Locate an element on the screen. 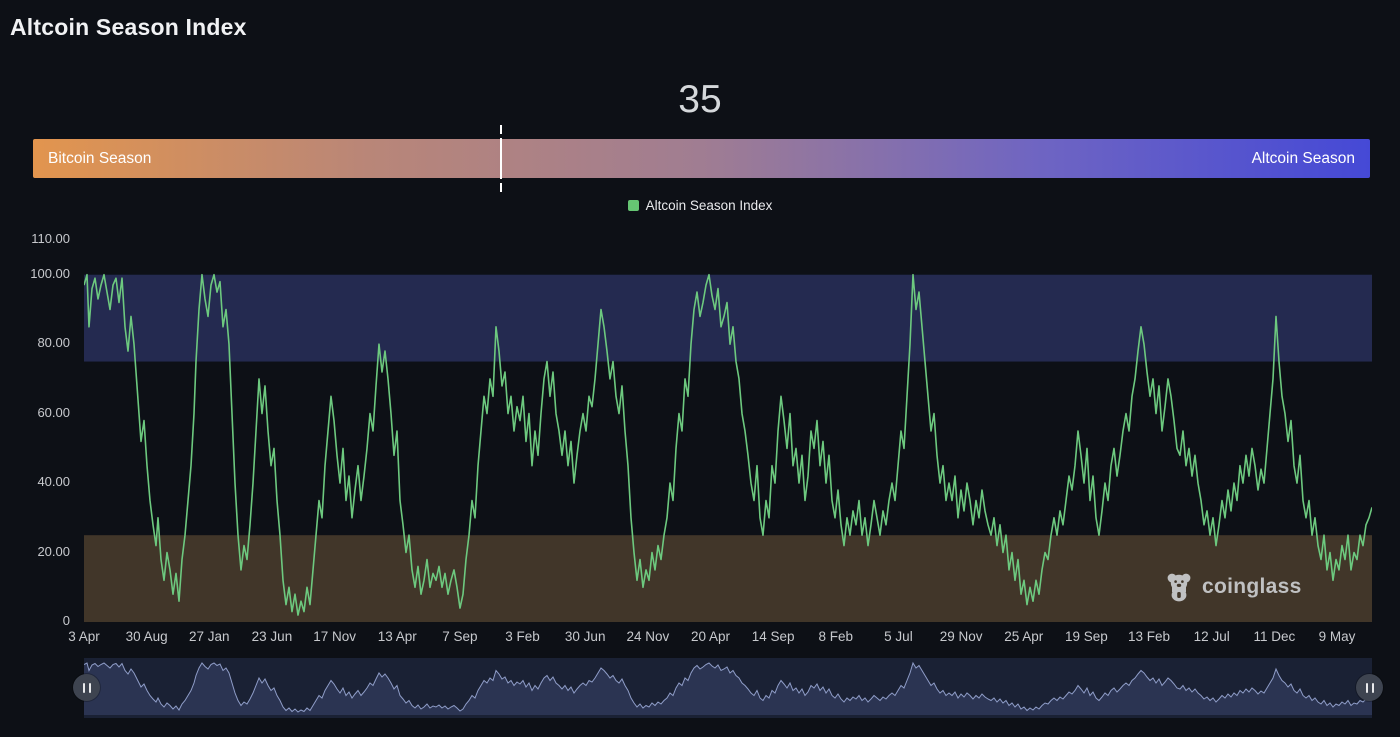 The height and width of the screenshot is (737, 1400). x-axis-tick-label: 23 Jun is located at coordinates (272, 636).